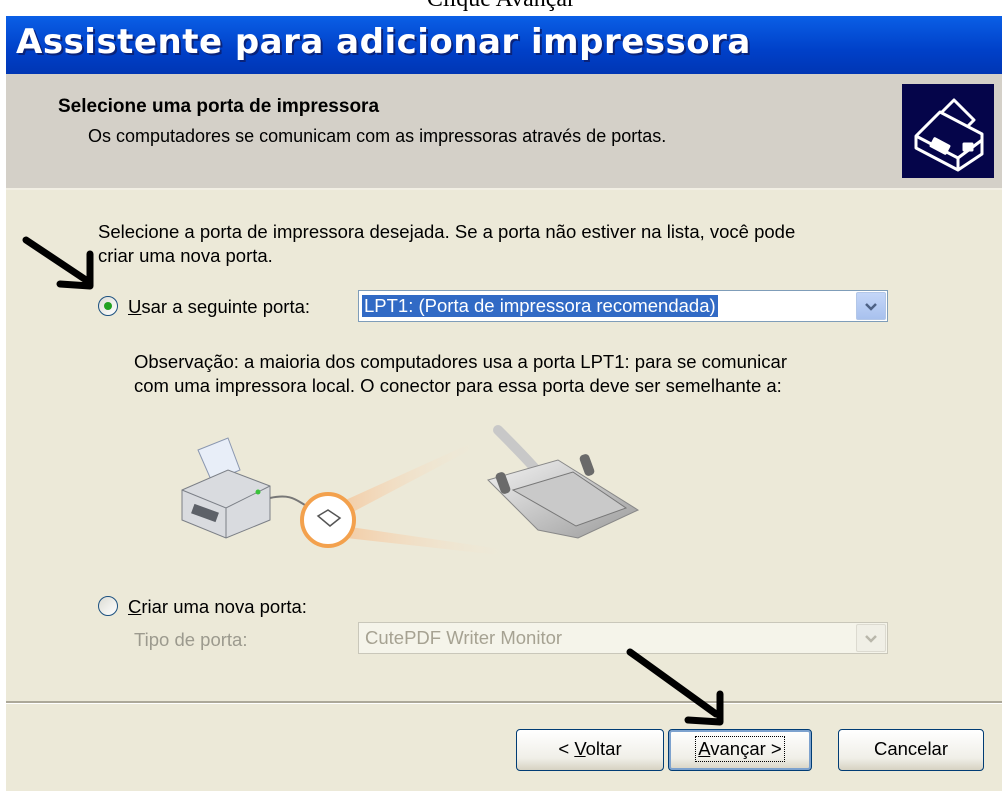 The width and height of the screenshot is (1002, 791). I want to click on port-select: LPT1: (Porta de impressora recomendada), so click(623, 306).